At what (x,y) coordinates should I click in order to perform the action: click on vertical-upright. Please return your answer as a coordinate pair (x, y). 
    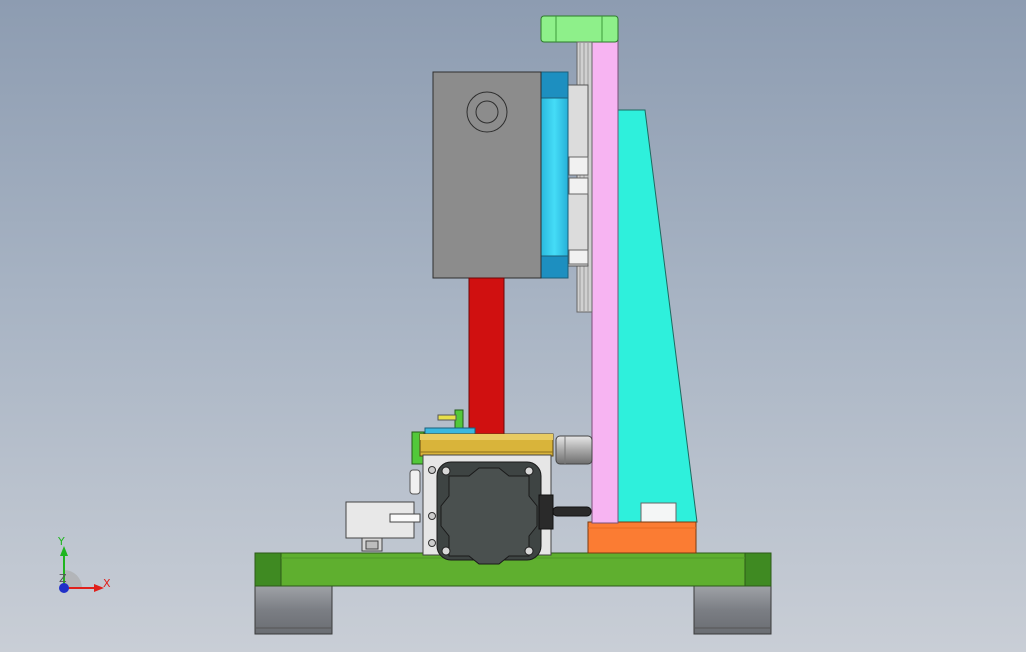
    Looking at the image, I should click on (605, 281).